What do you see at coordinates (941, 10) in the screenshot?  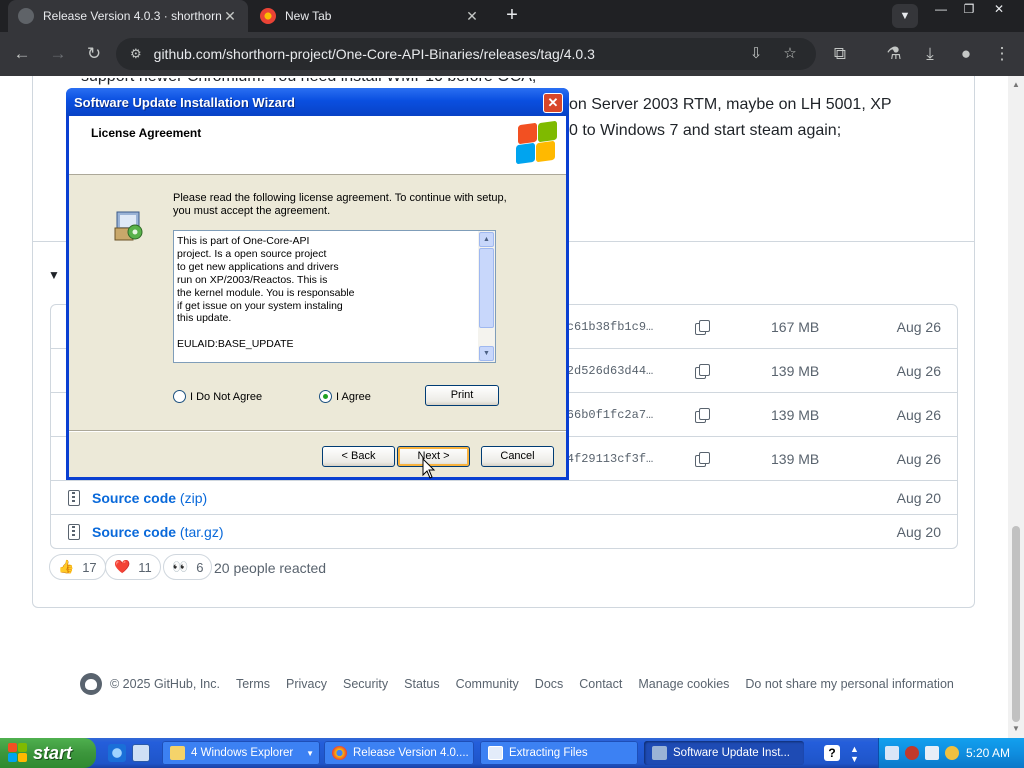 I see `minimize-icon: —` at bounding box center [941, 10].